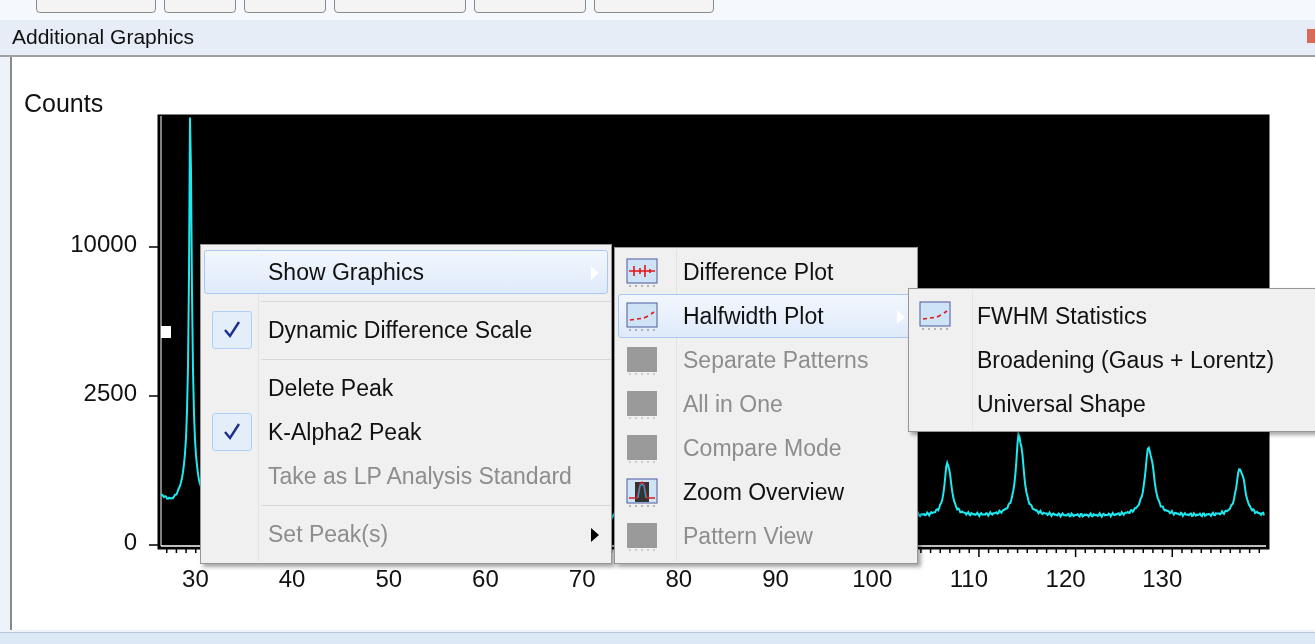 Image resolution: width=1315 pixels, height=644 pixels. Describe the element at coordinates (195, 579) in the screenshot. I see `axis-tick-label: 30` at that location.